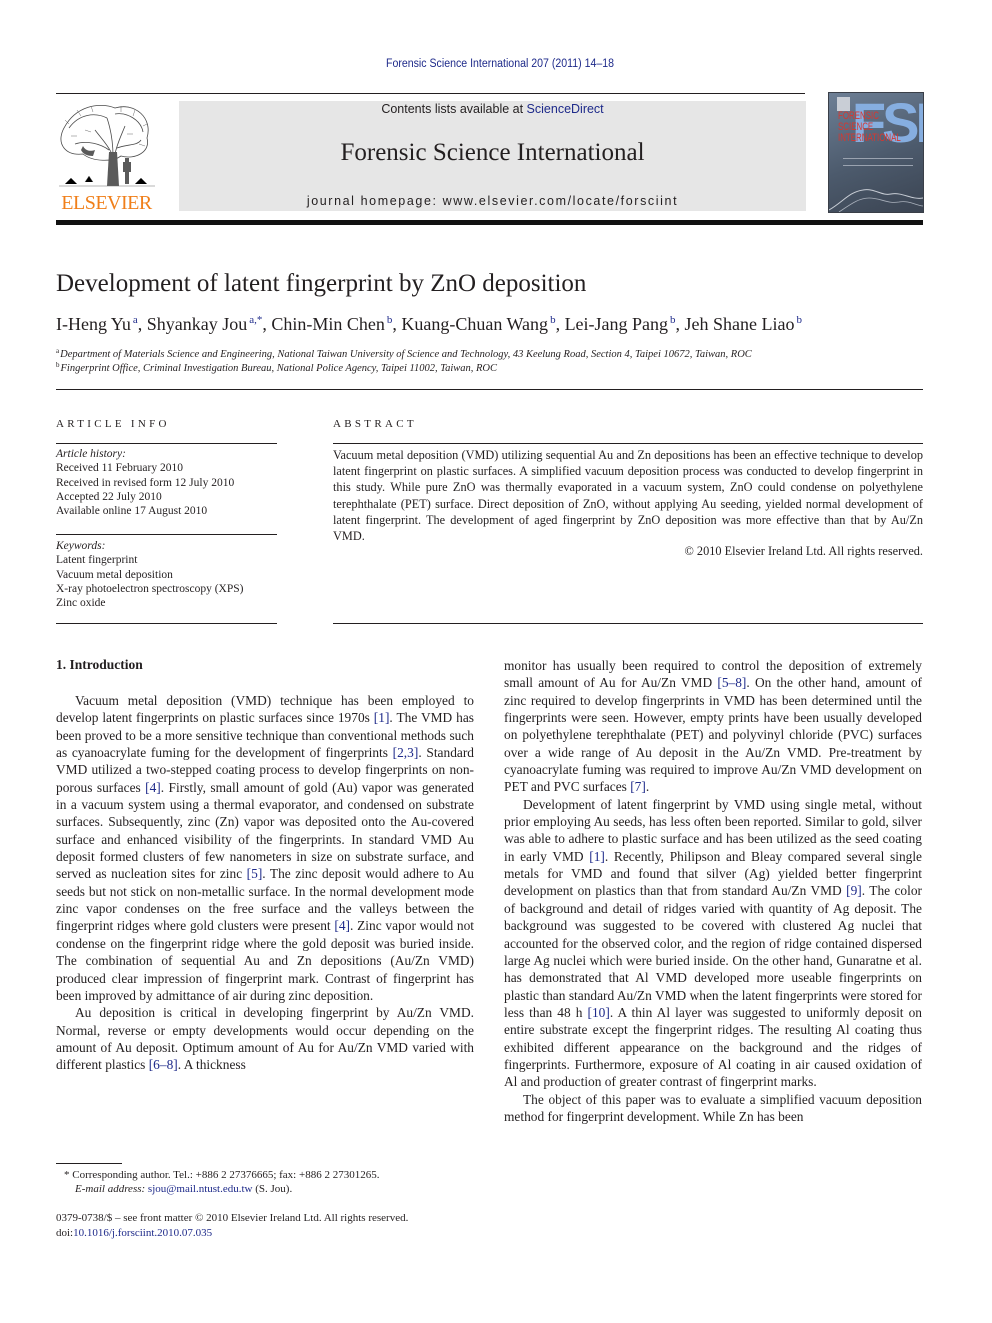 The image size is (992, 1323). Describe the element at coordinates (81, 546) in the screenshot. I see `keywords-heading: Keywords:` at that location.